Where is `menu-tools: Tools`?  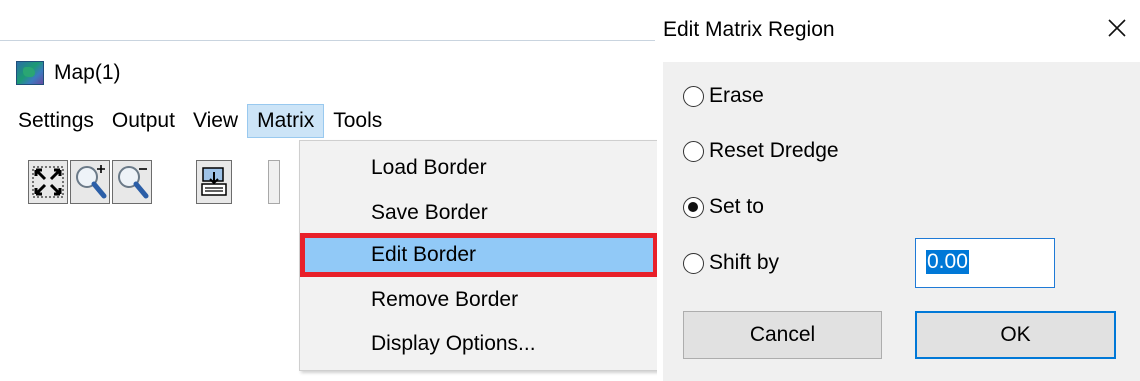
menu-tools: Tools is located at coordinates (357, 121).